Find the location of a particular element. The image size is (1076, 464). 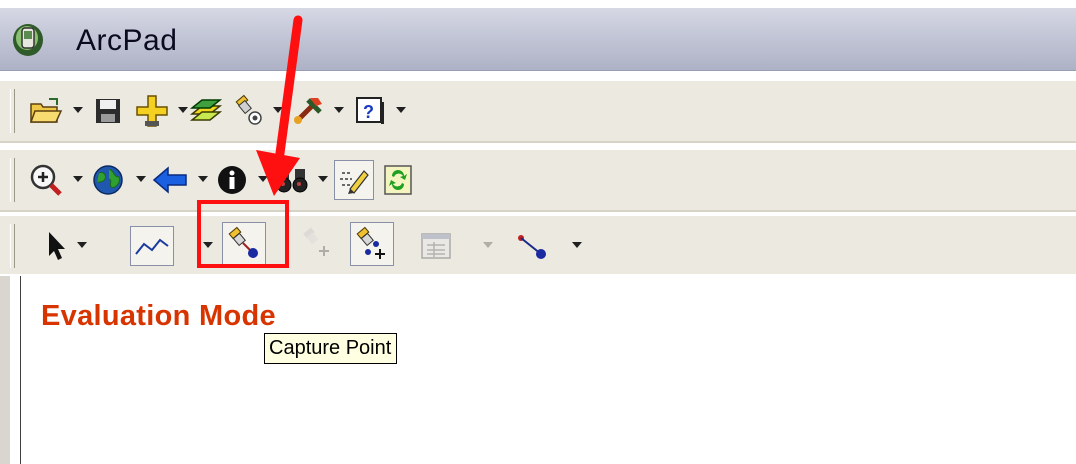

line-dropdown-icon is located at coordinates (577, 245).